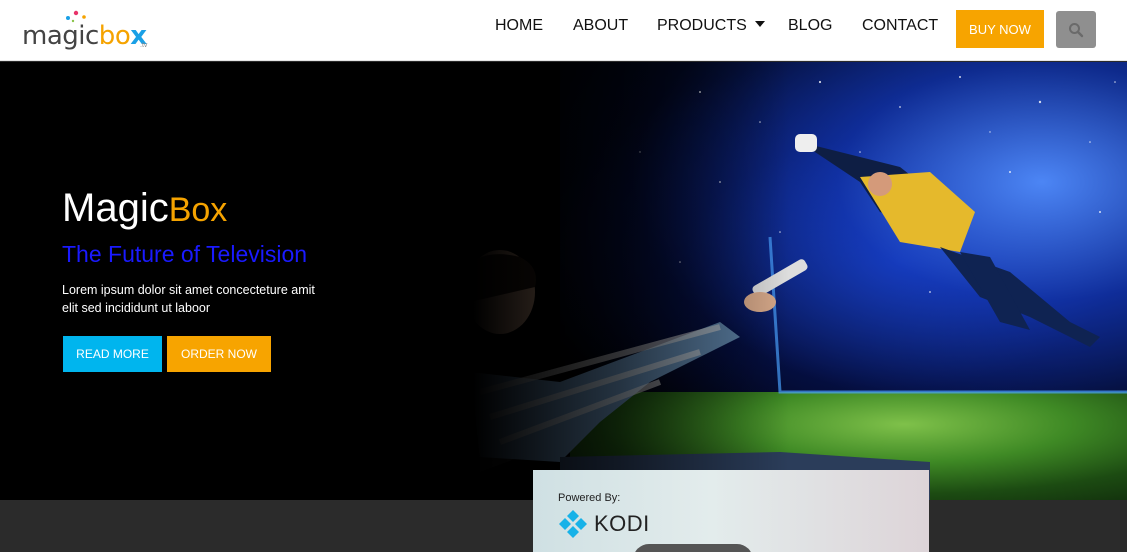 This screenshot has width=1127, height=552. I want to click on kodi-logo: KODI, so click(604, 524).